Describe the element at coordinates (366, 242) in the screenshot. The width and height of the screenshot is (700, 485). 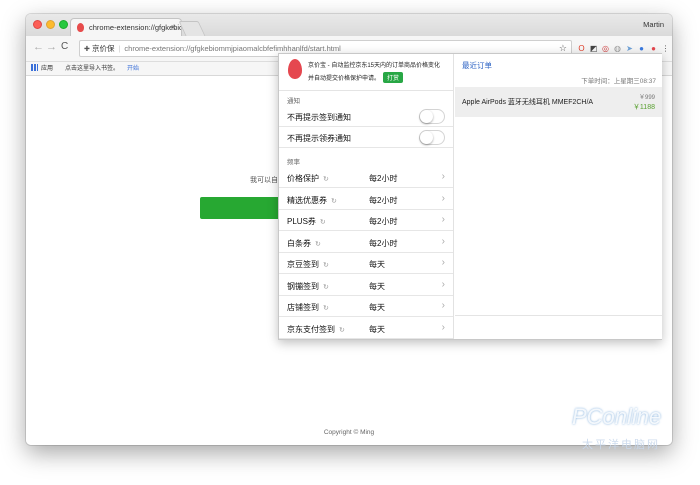
I see `task-row: 白条券 ↻ 每2小时 ›` at that location.